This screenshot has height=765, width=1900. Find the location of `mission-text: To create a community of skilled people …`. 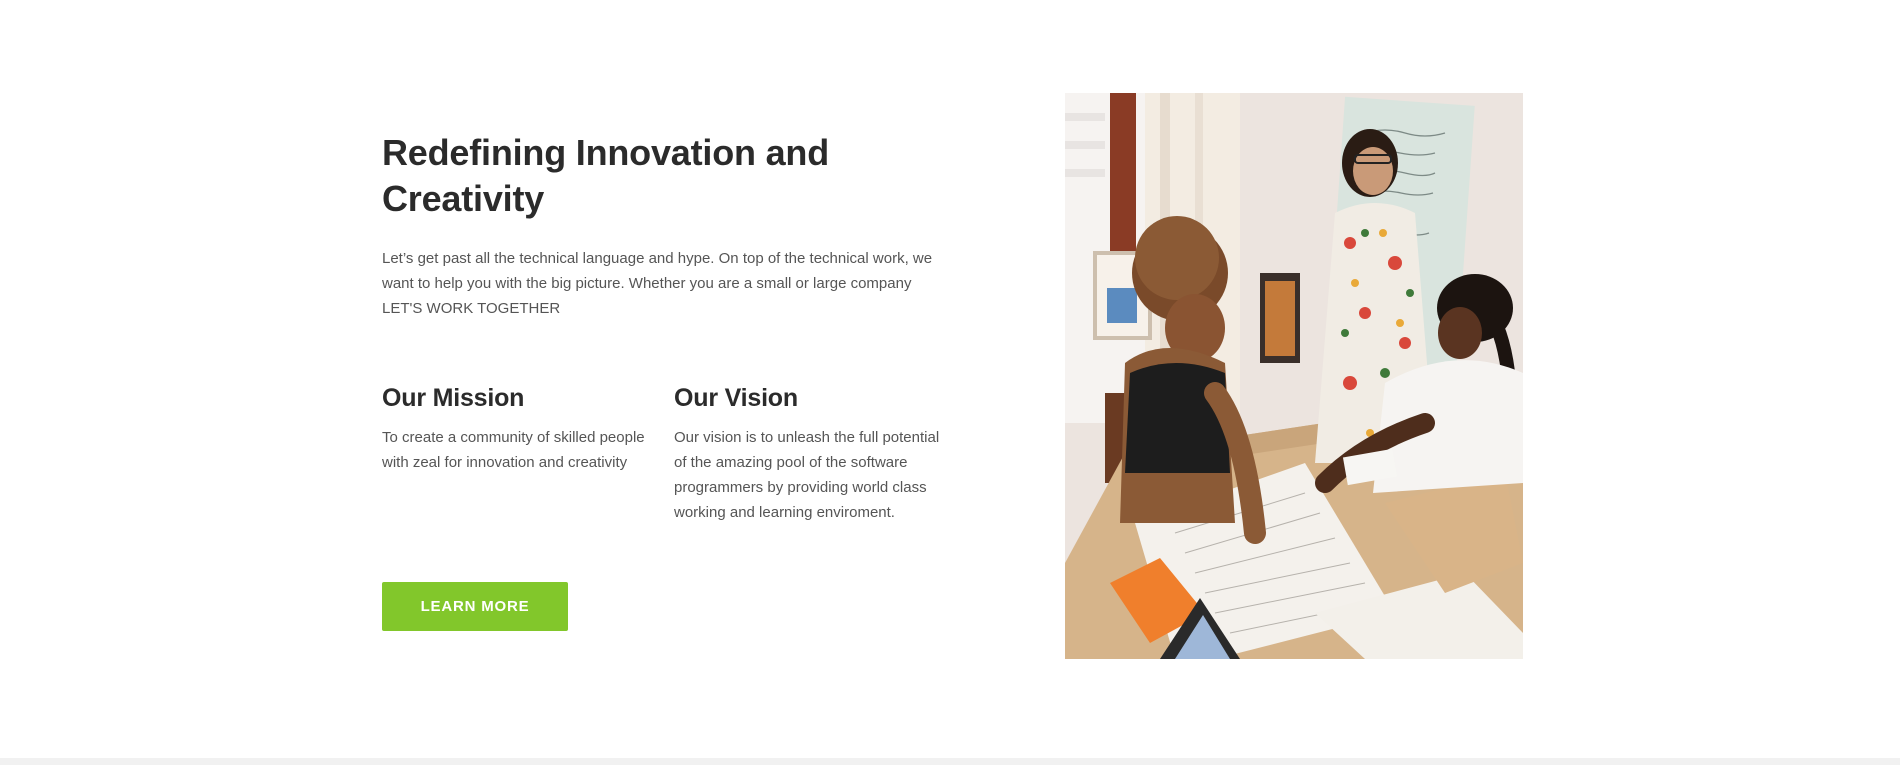

mission-text: To create a community of skilled people … is located at coordinates (513, 450).